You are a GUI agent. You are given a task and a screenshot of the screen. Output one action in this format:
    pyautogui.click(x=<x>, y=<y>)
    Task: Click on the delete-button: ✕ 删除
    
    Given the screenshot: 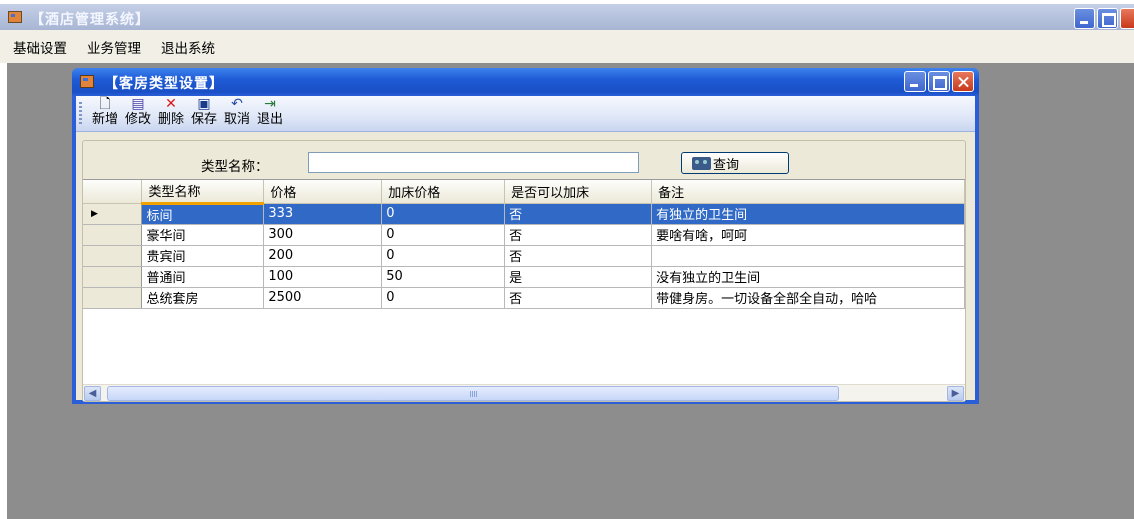 What is the action you would take?
    pyautogui.click(x=171, y=112)
    